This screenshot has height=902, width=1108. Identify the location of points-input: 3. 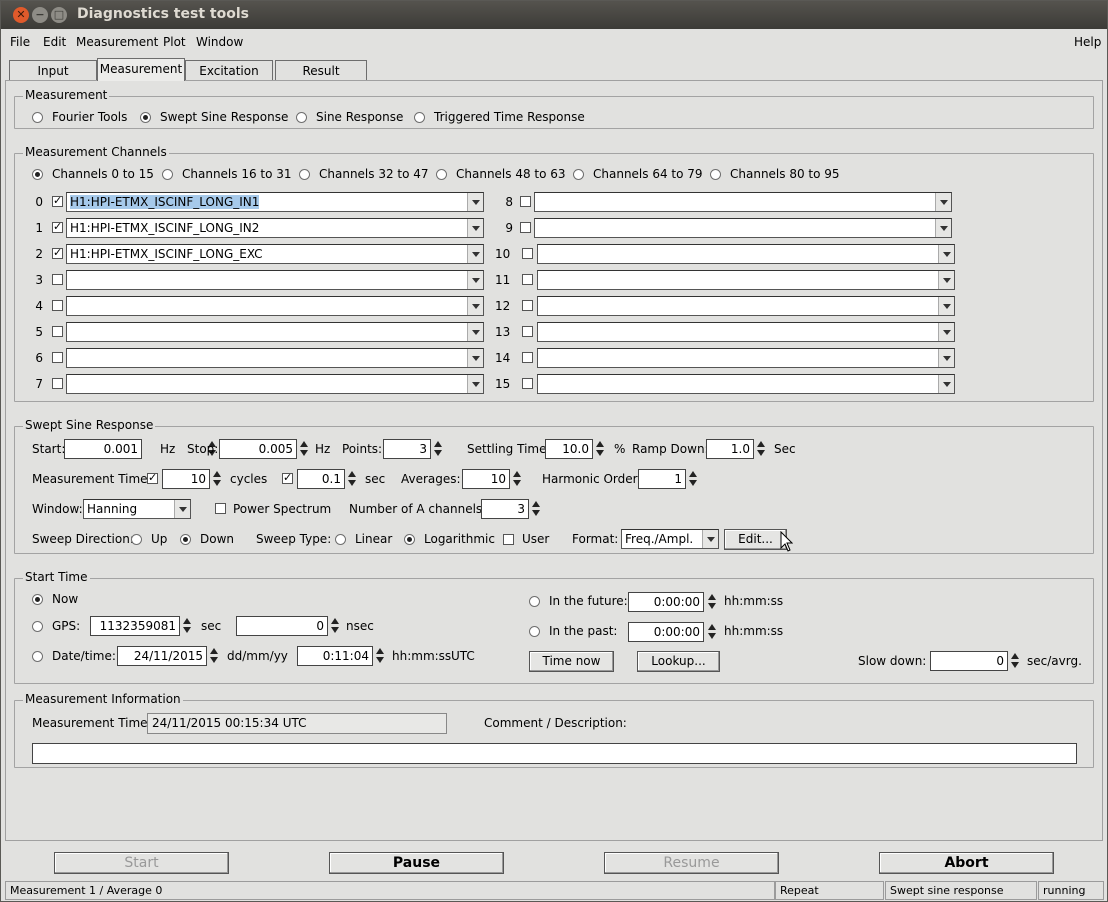
(407, 449).